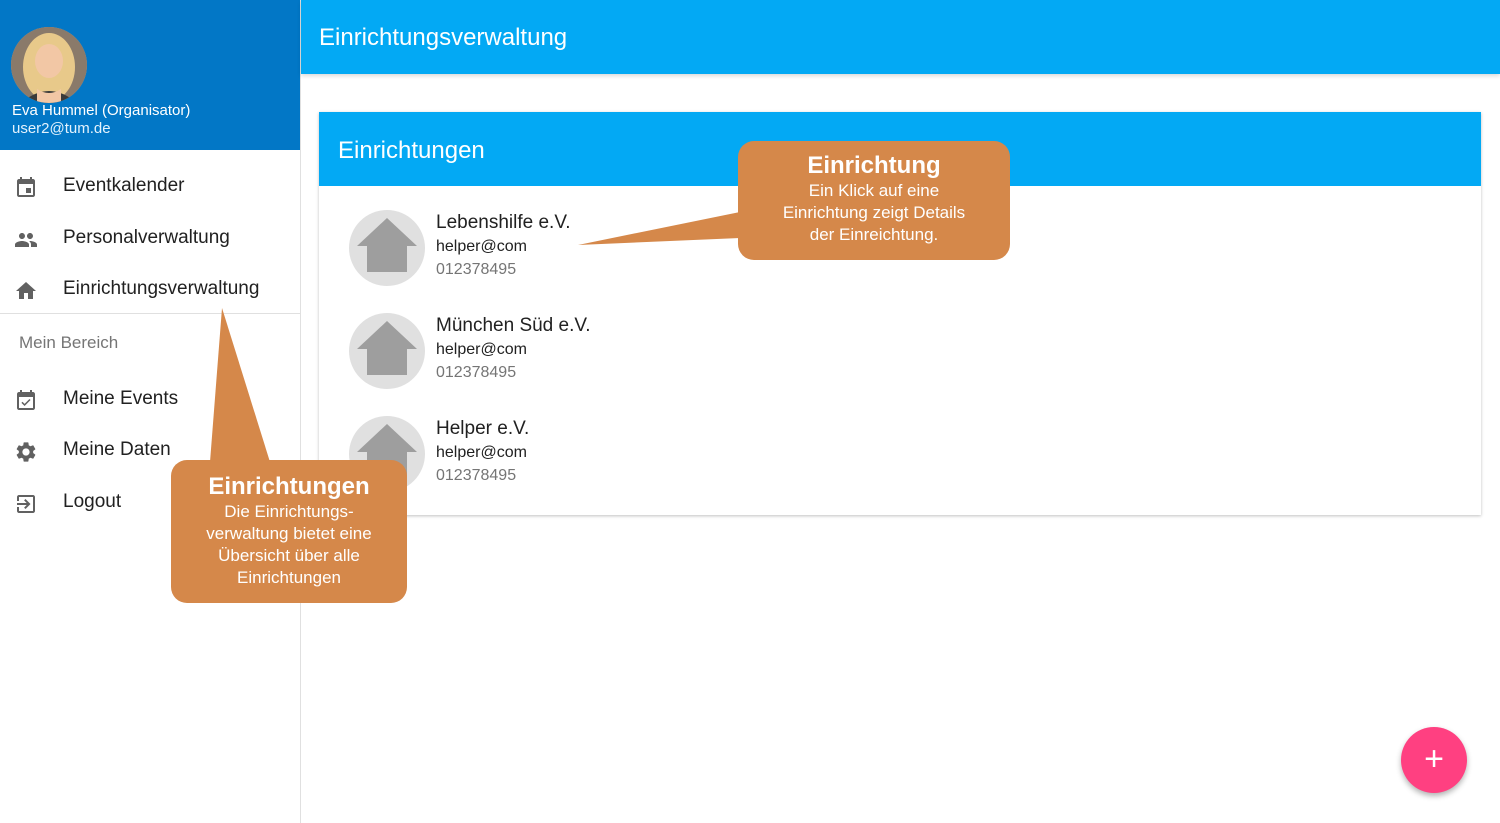 The width and height of the screenshot is (1500, 823). I want to click on card-title: Einrichtungen, so click(411, 150).